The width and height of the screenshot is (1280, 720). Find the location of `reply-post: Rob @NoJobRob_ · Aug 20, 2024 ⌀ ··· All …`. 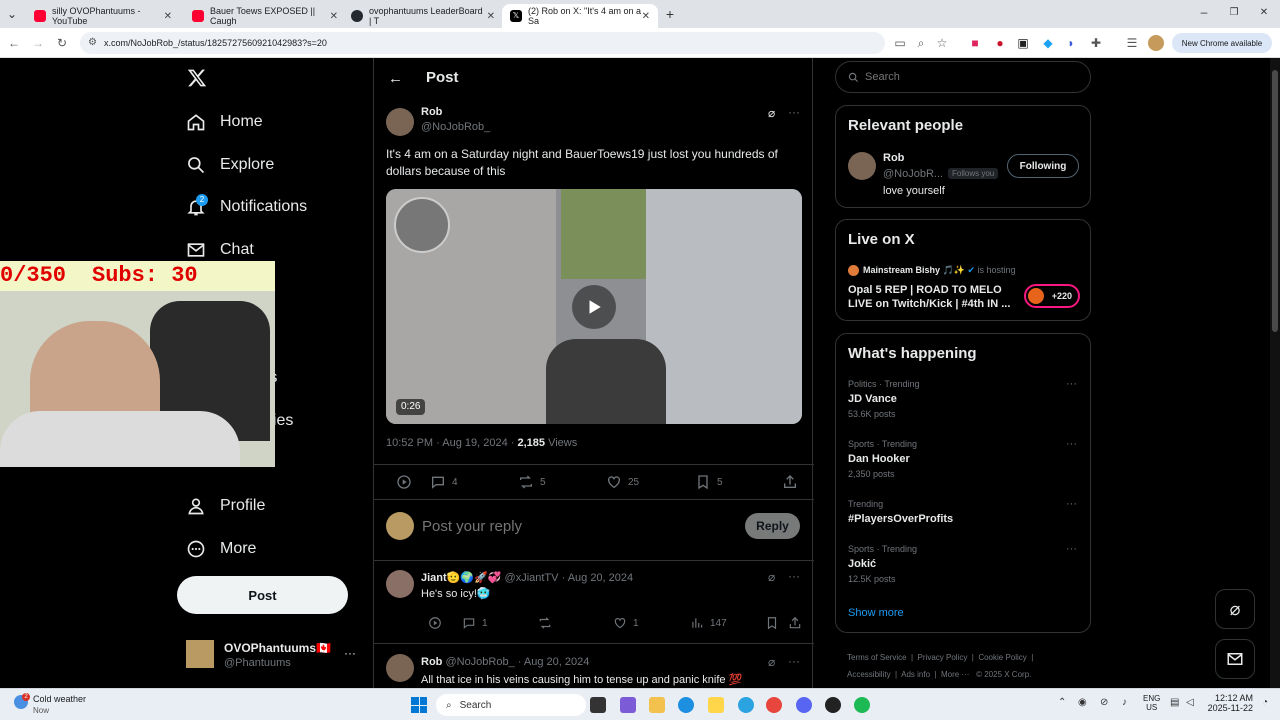

reply-post: Rob @NoJobRob_ · Aug 20, 2024 ⌀ ··· All … is located at coordinates (594, 666).